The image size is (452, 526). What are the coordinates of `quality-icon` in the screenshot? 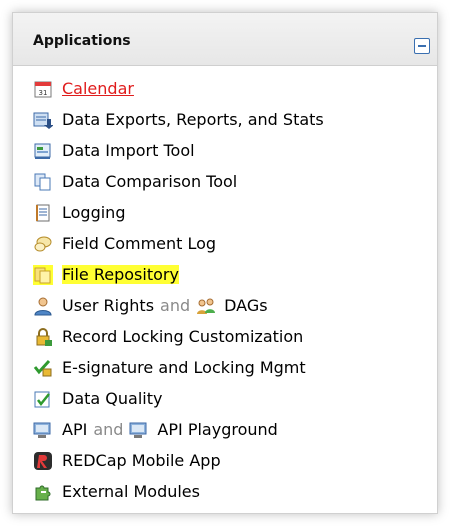 It's located at (43, 399).